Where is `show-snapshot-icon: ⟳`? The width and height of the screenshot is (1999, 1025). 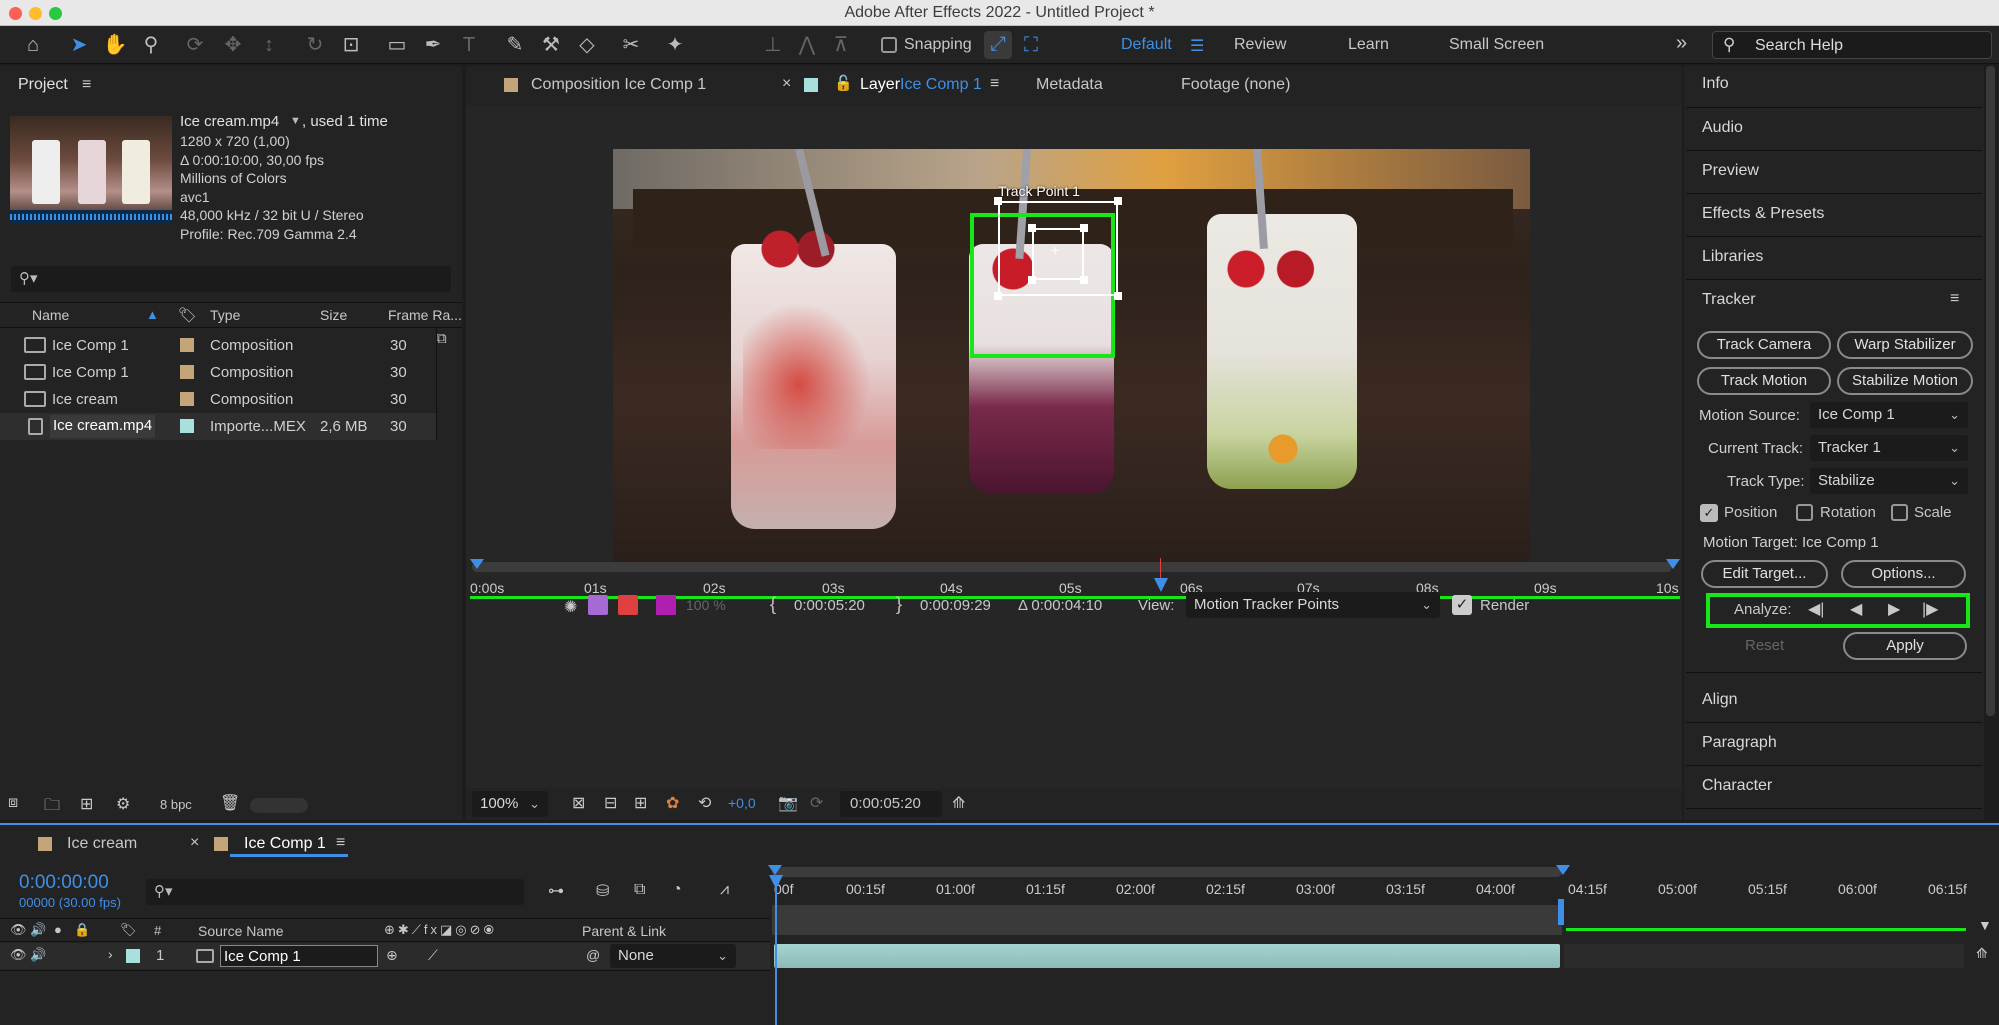
show-snapshot-icon: ⟳ is located at coordinates (816, 803).